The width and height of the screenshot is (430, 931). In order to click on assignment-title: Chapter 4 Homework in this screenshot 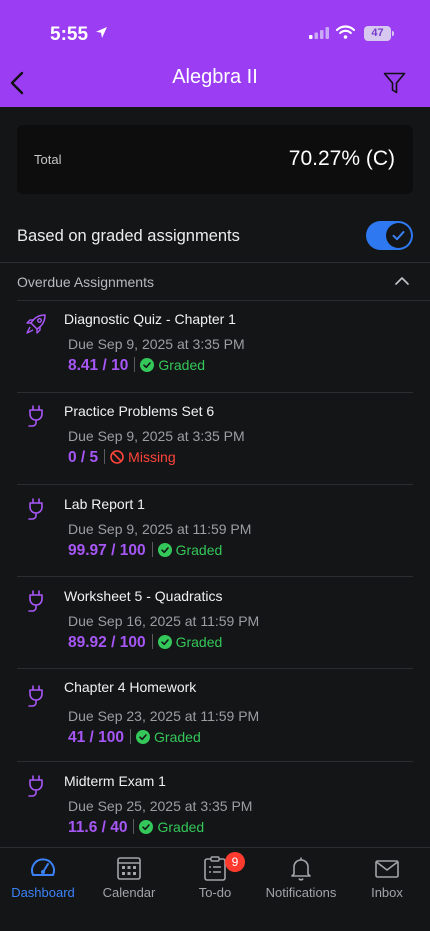, I will do `click(130, 687)`.